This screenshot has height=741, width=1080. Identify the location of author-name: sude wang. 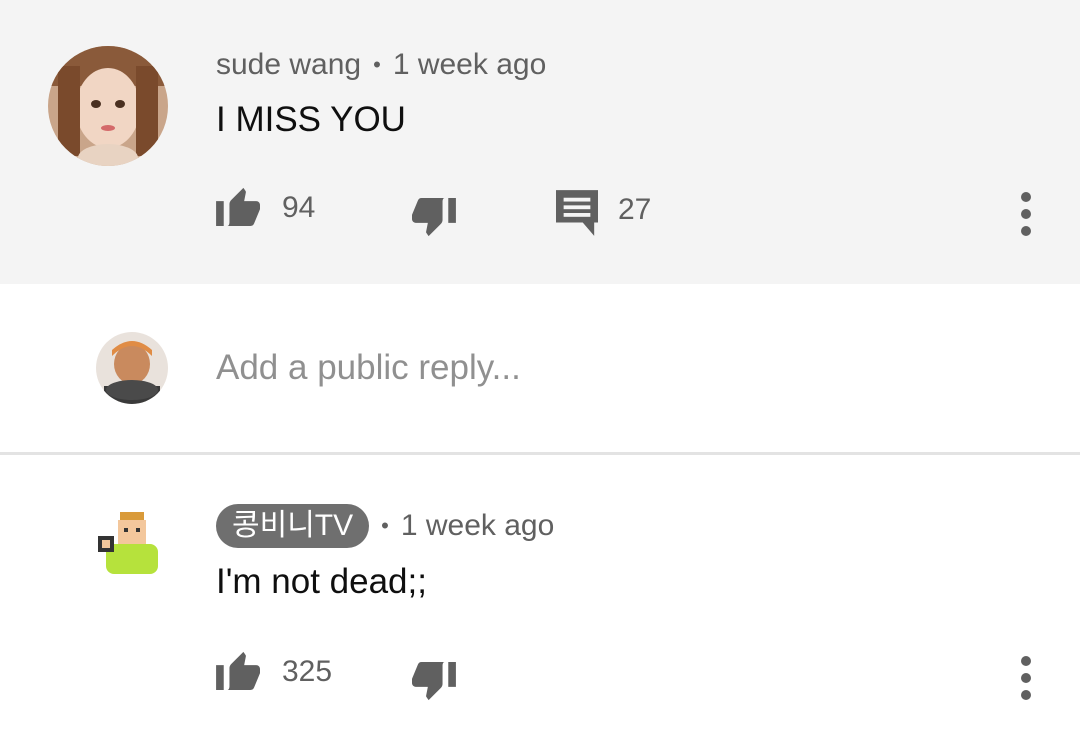
(288, 65).